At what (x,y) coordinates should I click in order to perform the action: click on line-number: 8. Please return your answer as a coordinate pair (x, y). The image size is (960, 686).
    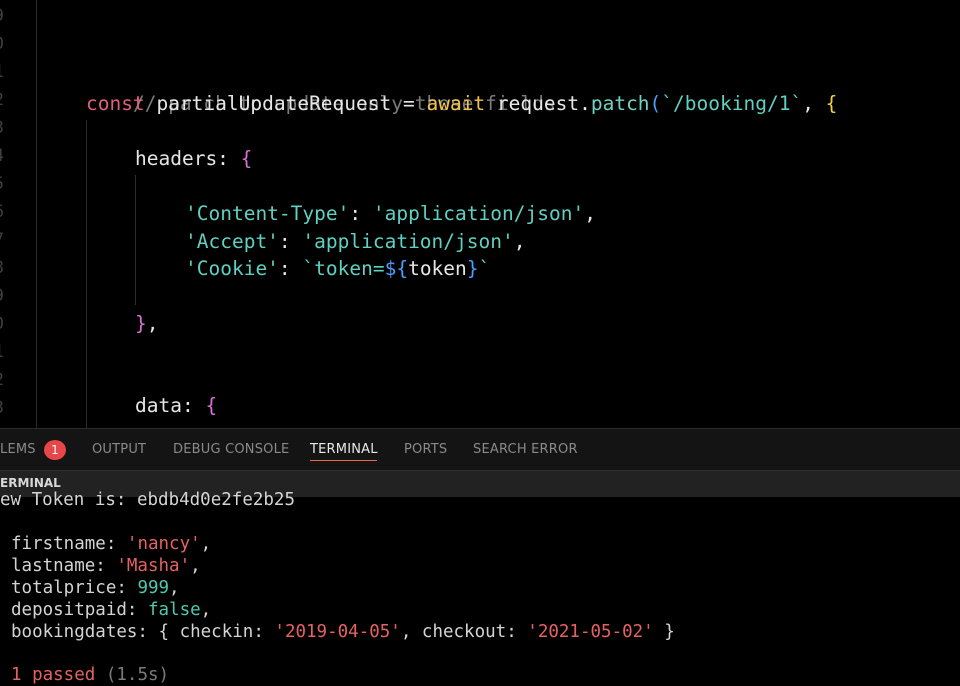
    Looking at the image, I should click on (2, 268).